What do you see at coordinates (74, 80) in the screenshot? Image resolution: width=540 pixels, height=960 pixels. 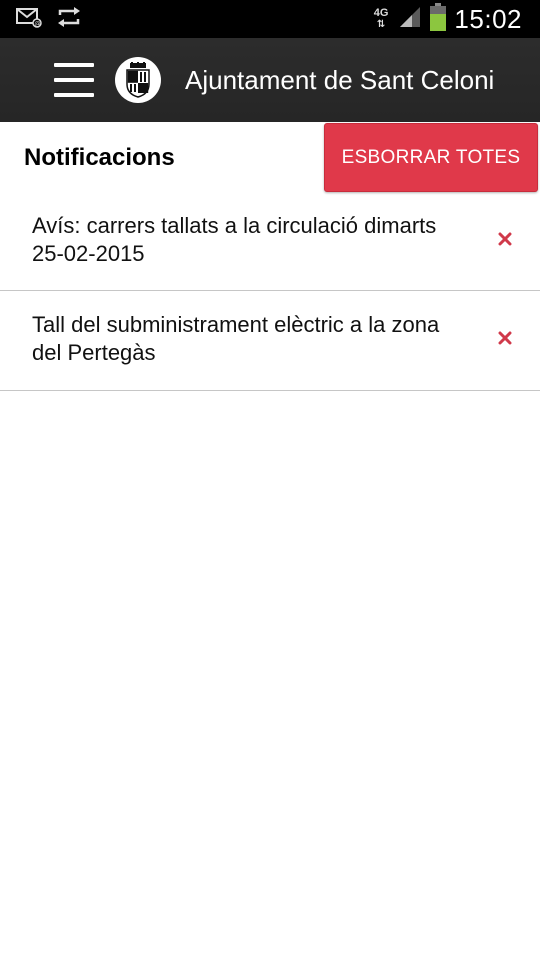 I see `hamburger-menu-icon` at bounding box center [74, 80].